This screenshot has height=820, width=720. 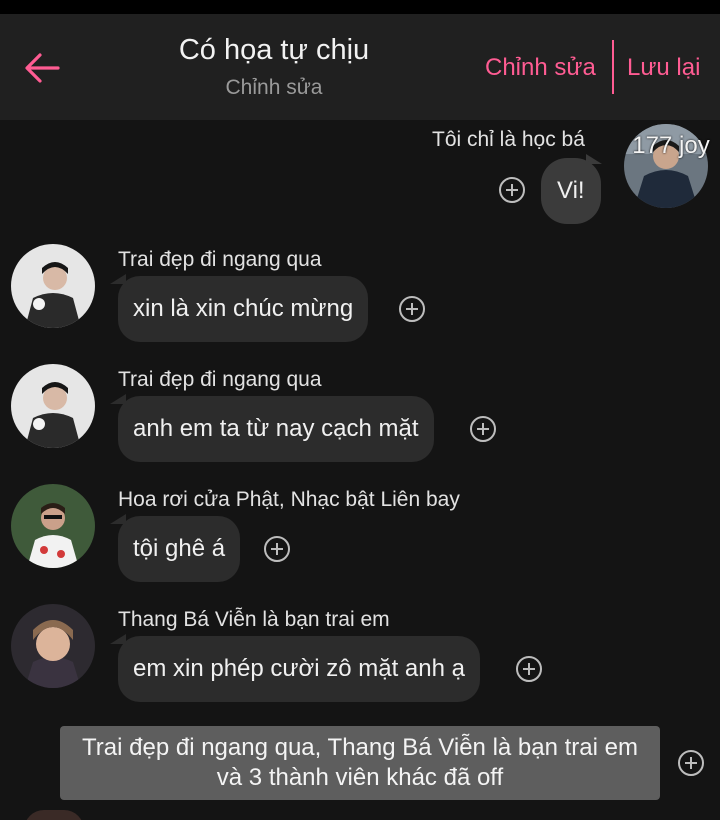 I want to click on sender-name: Hoa rơi cửa Phật, Nhạc bật Liên bay, so click(x=289, y=499).